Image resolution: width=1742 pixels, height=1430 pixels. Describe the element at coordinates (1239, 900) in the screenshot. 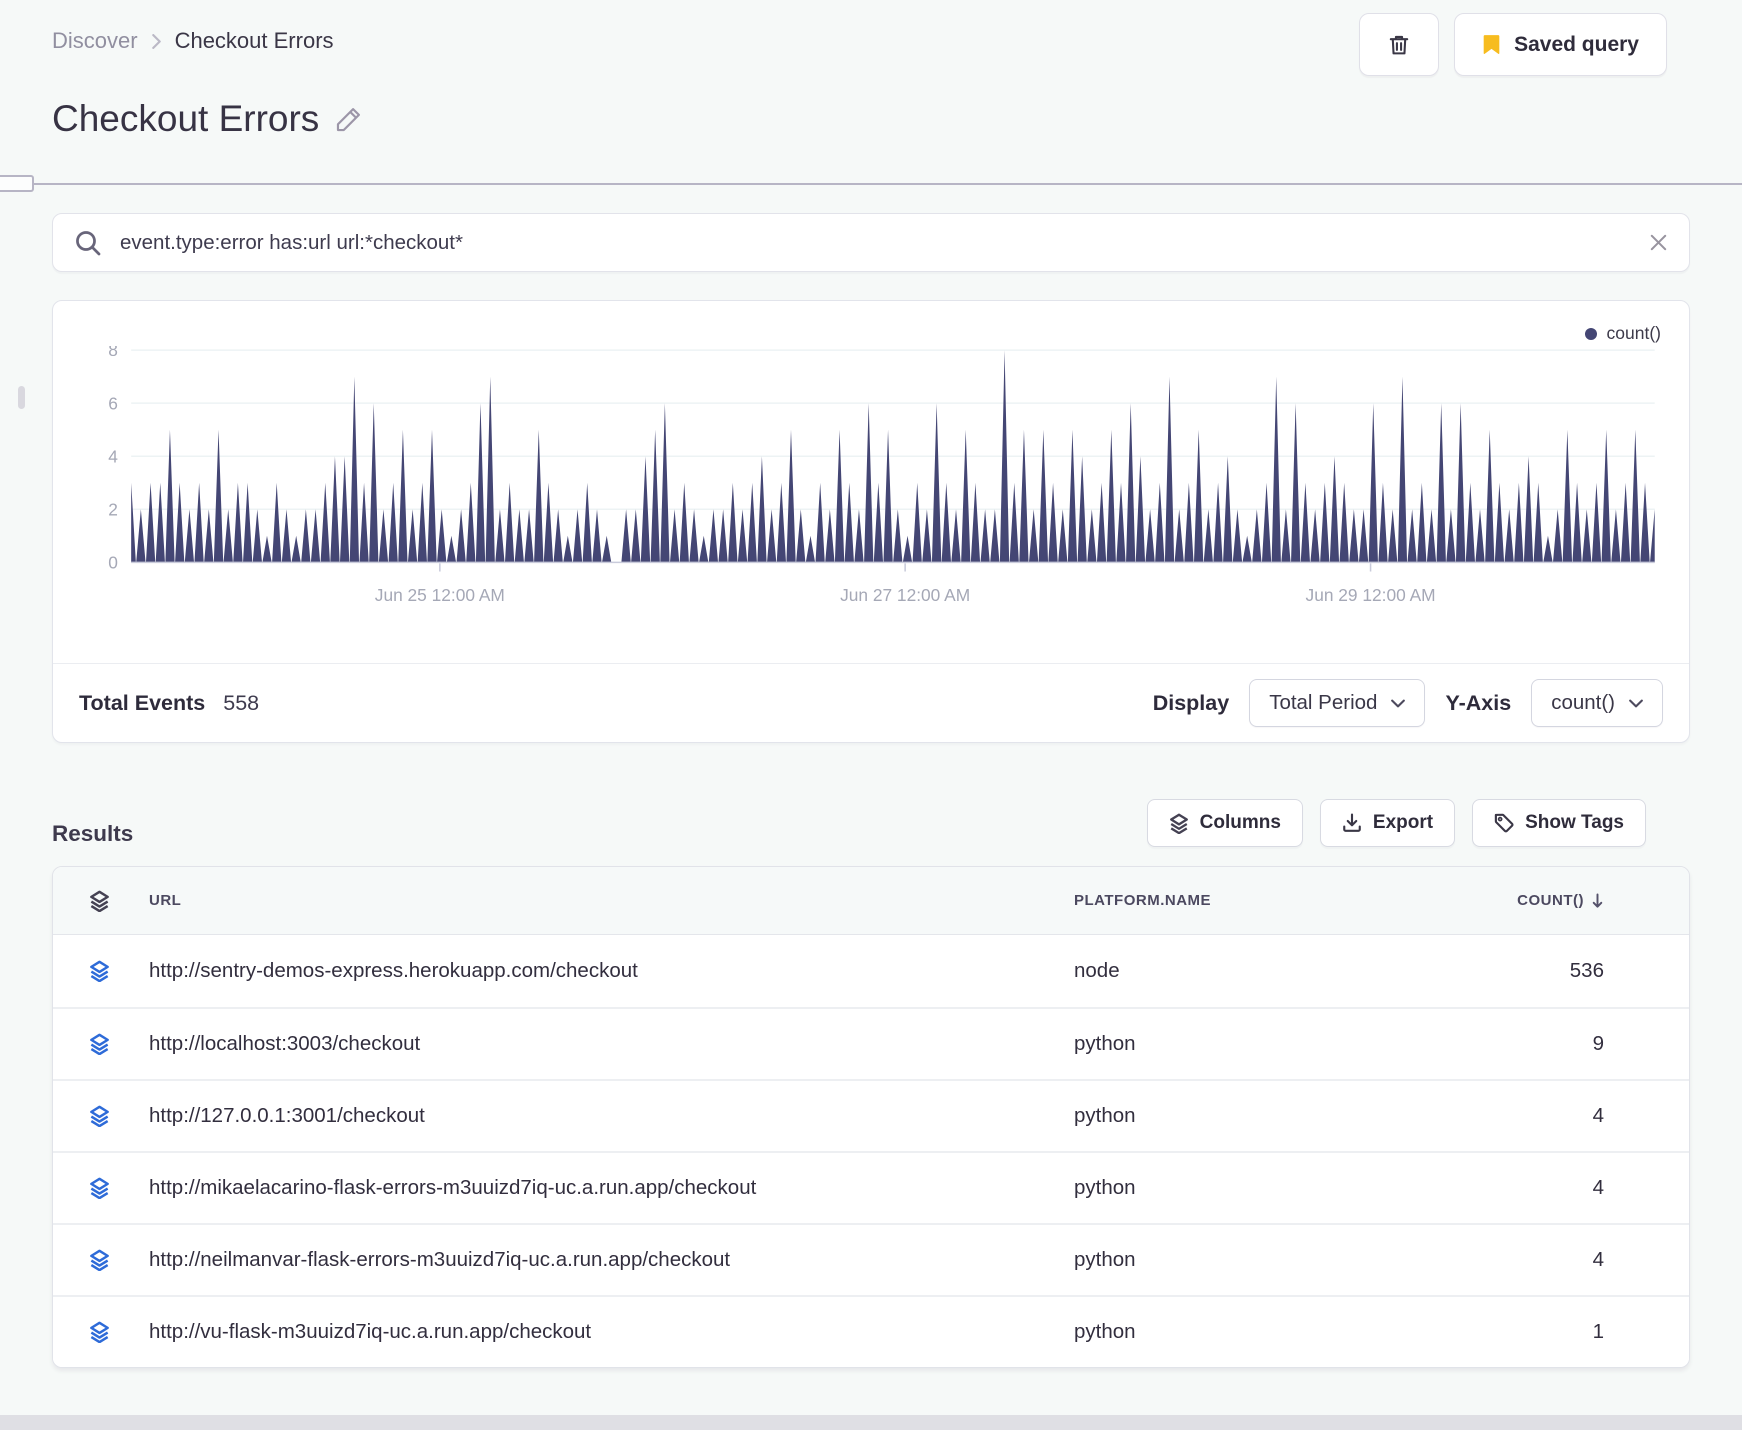

I see `column-header-platform: PLATFORM.NAME` at that location.